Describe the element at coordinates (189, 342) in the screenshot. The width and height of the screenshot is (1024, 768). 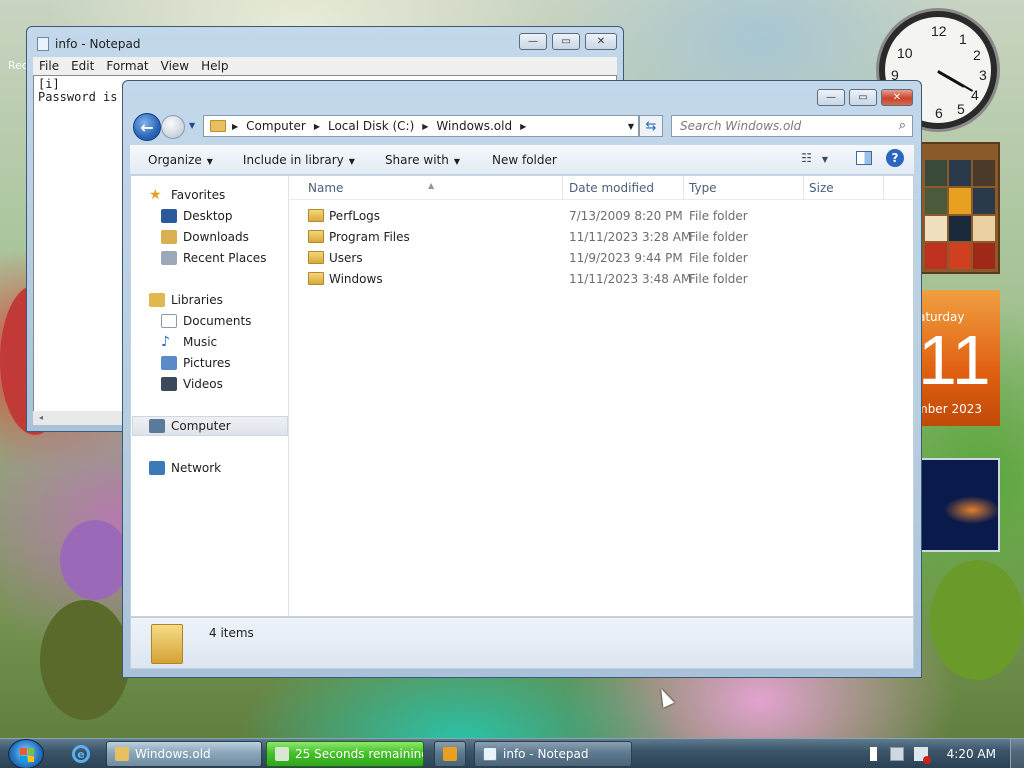
I see `nav-music: ♪ Music` at that location.